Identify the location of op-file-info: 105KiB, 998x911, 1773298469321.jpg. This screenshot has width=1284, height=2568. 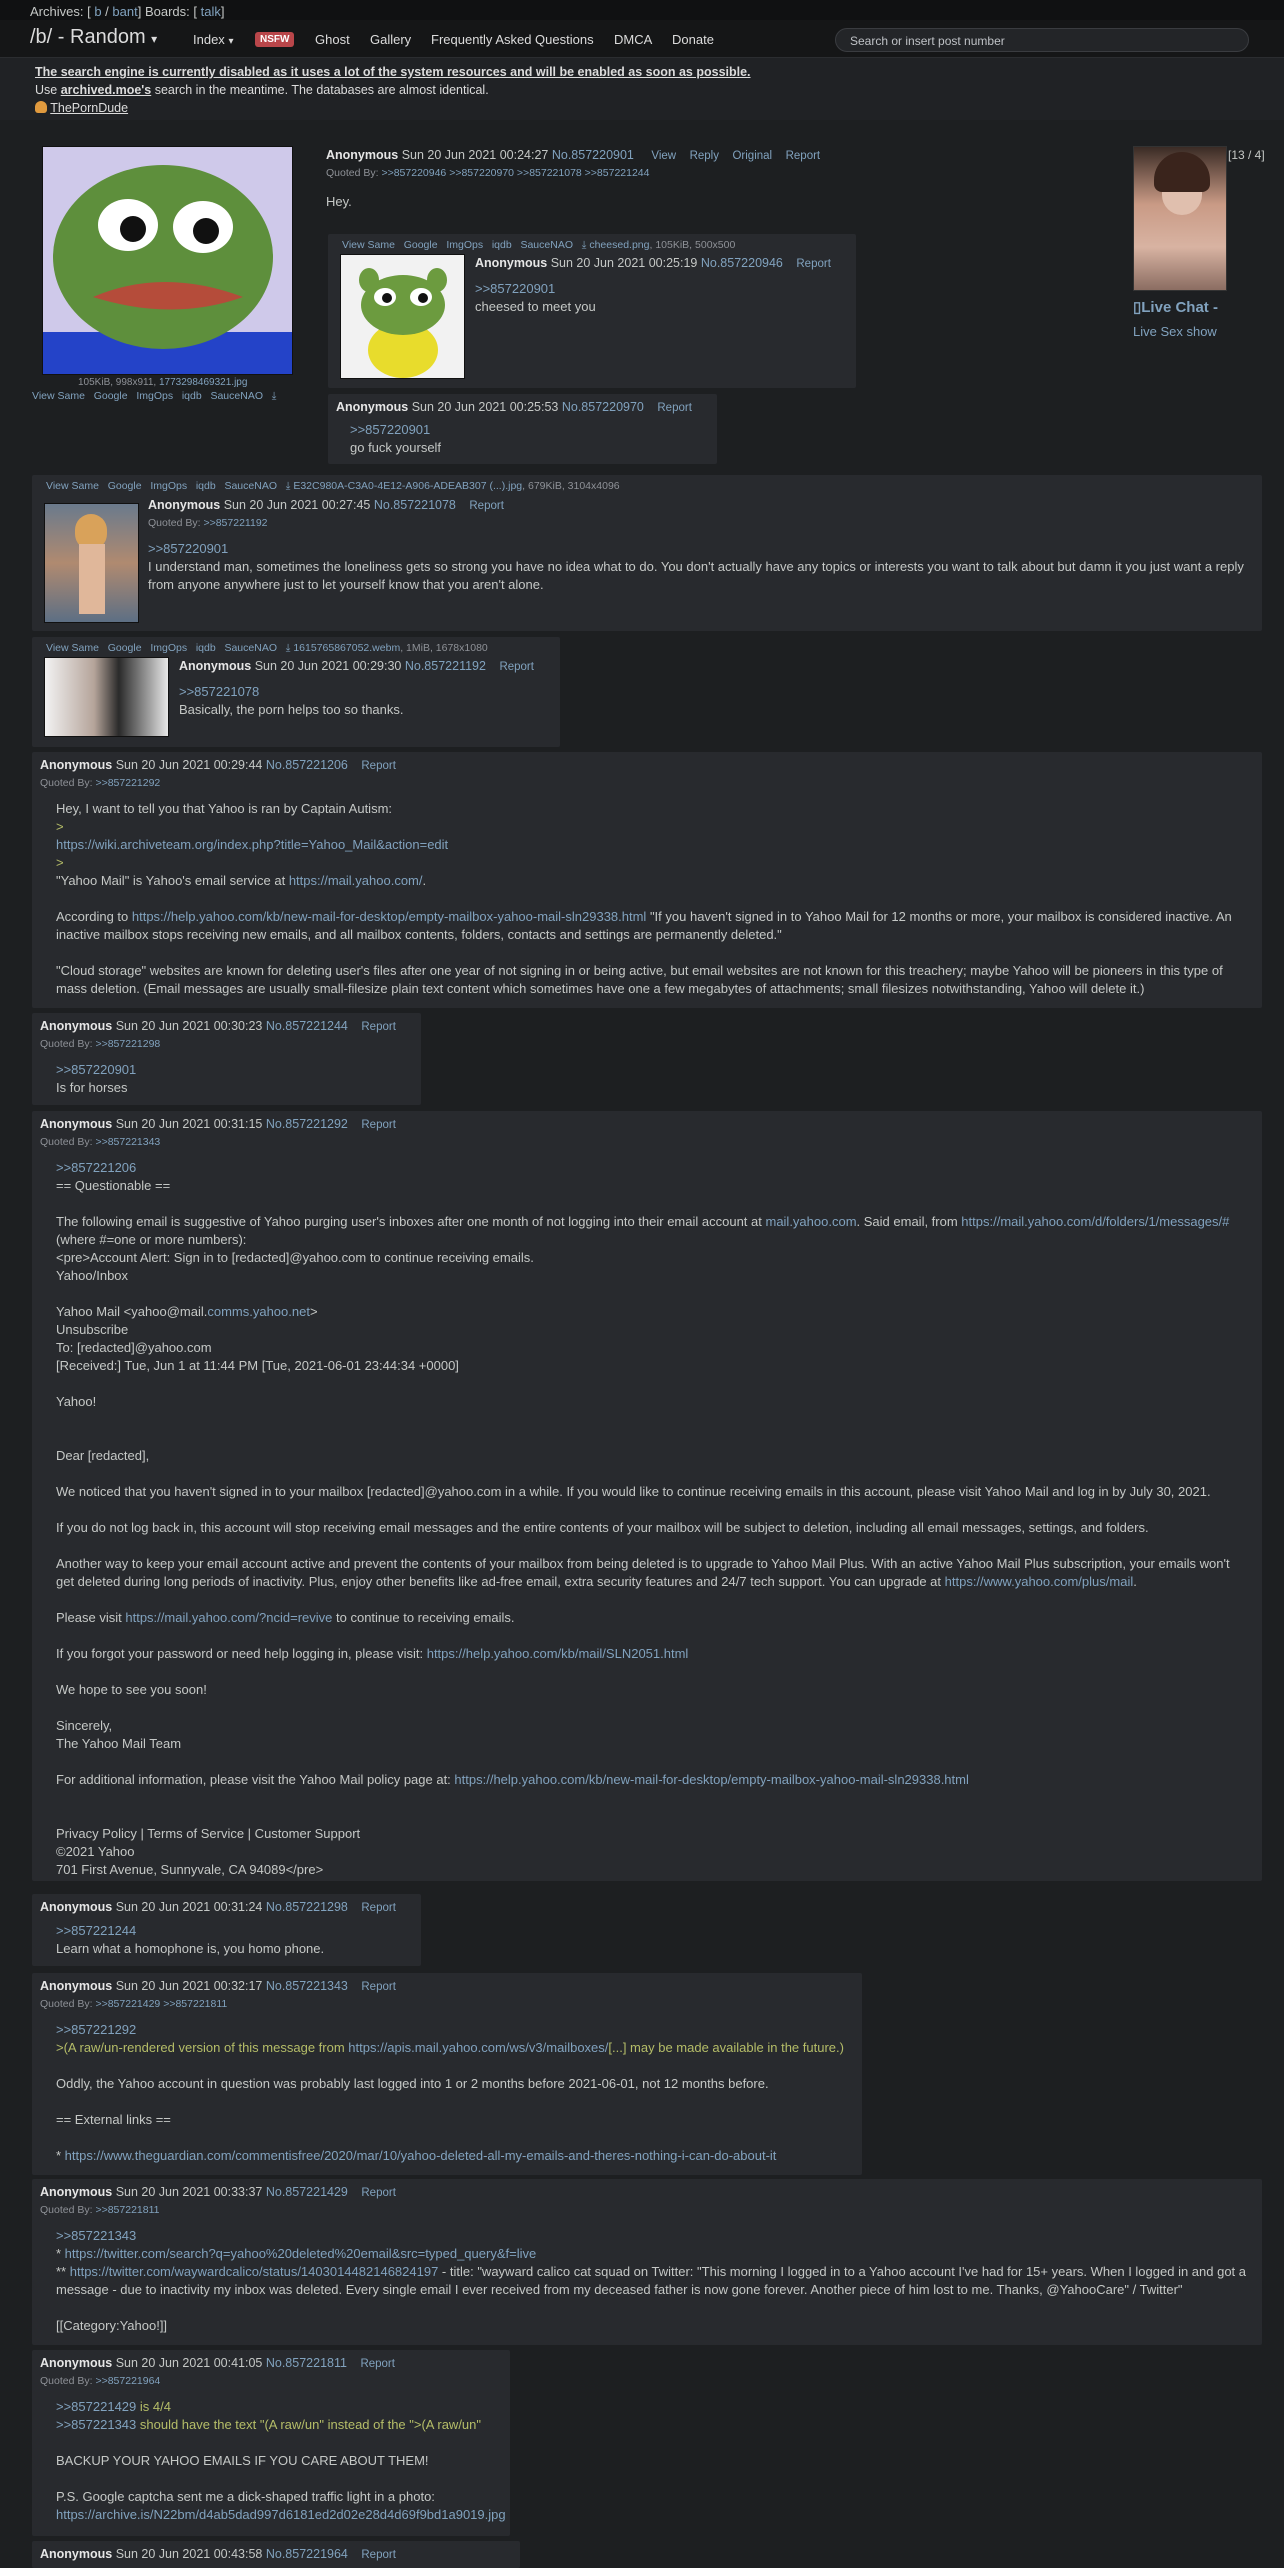
(163, 382).